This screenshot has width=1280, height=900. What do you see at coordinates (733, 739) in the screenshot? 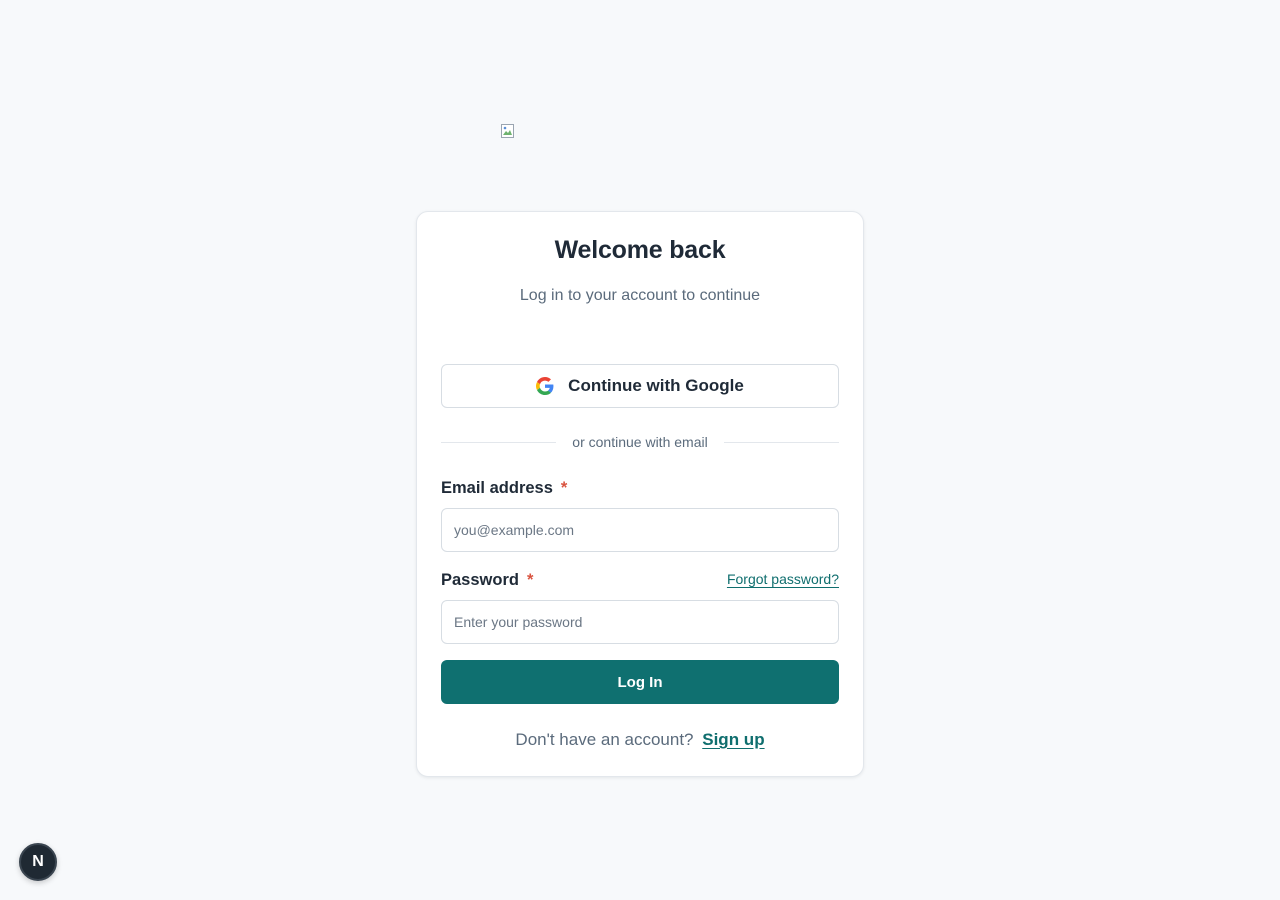
I see `signup-link: Sign up` at bounding box center [733, 739].